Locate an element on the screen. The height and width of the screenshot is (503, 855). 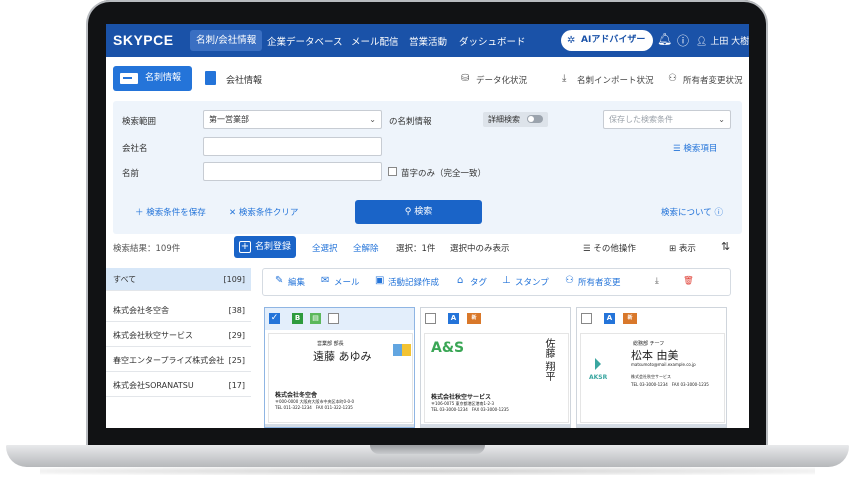
sidebar-item-company: 株式会社冬空舎 [38] is located at coordinates (178, 310).